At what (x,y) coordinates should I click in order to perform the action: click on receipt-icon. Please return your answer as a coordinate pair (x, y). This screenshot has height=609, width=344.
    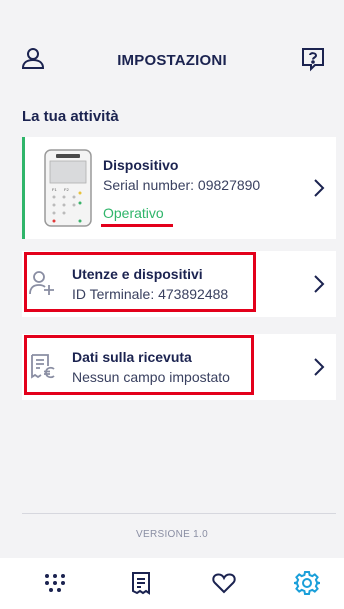
    Looking at the image, I should click on (141, 583).